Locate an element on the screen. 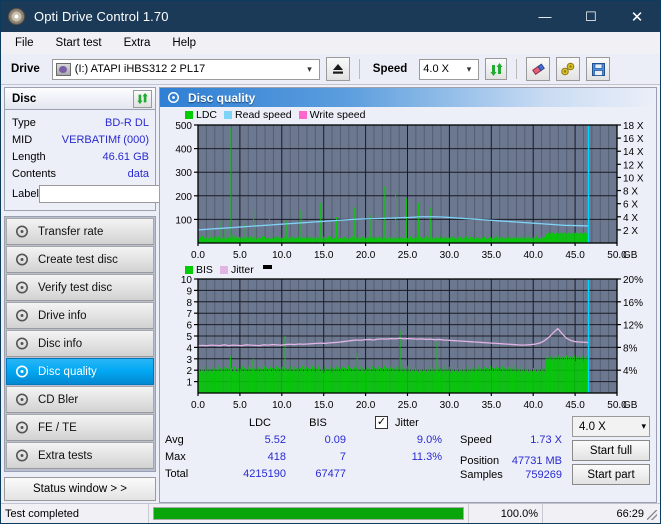 The image size is (661, 524). svg-text: 8 X is located at coordinates (630, 192).